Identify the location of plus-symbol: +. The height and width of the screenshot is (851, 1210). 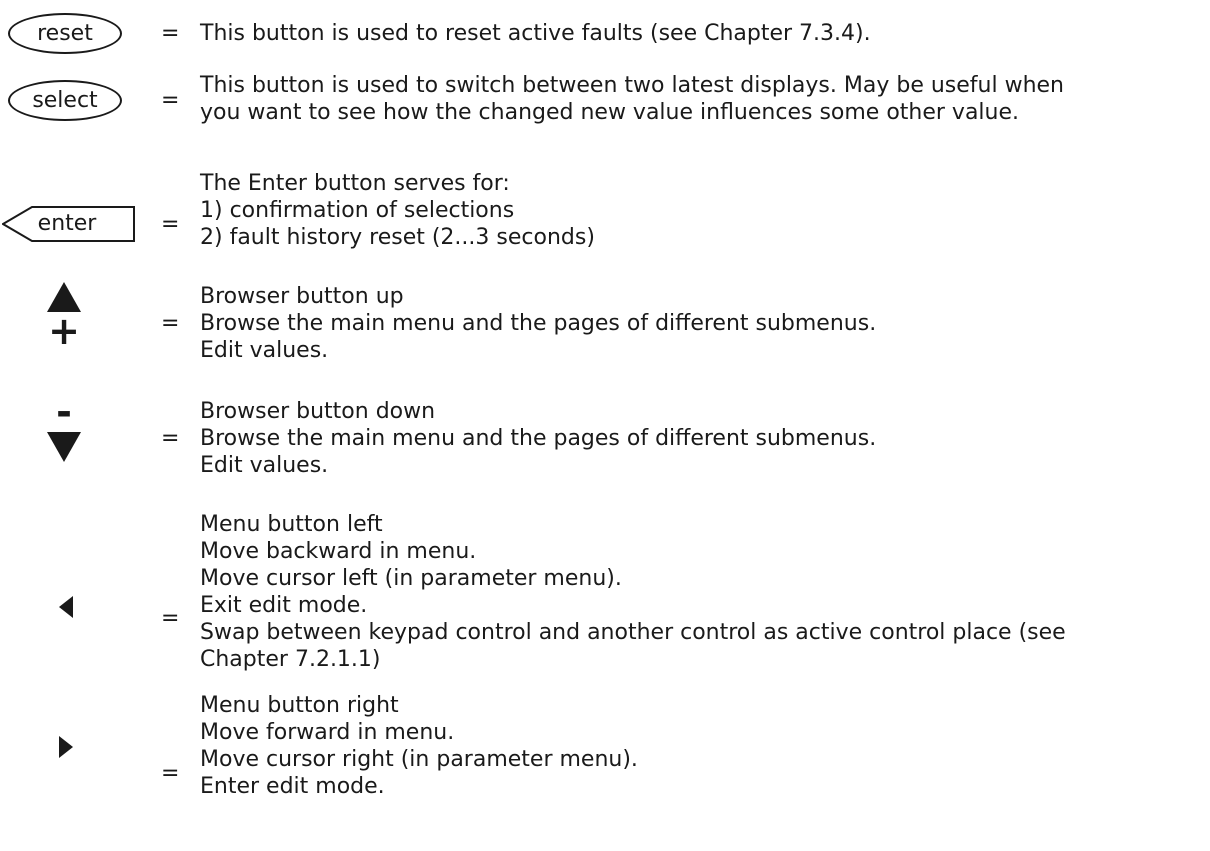
(64, 331).